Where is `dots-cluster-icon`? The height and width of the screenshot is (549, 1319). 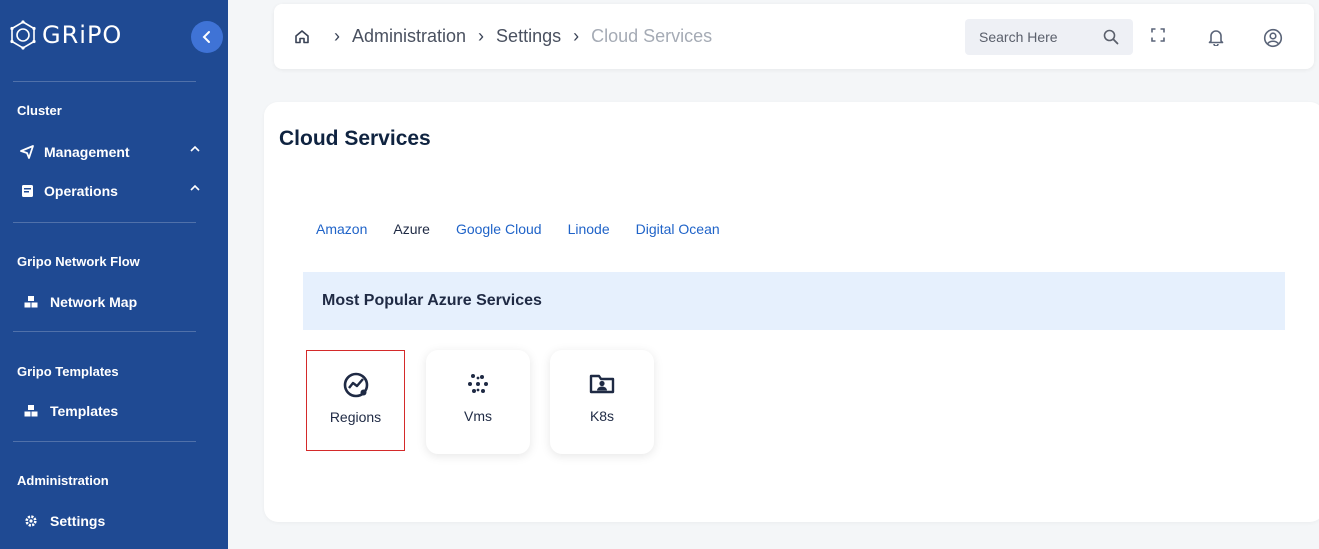 dots-cluster-icon is located at coordinates (478, 384).